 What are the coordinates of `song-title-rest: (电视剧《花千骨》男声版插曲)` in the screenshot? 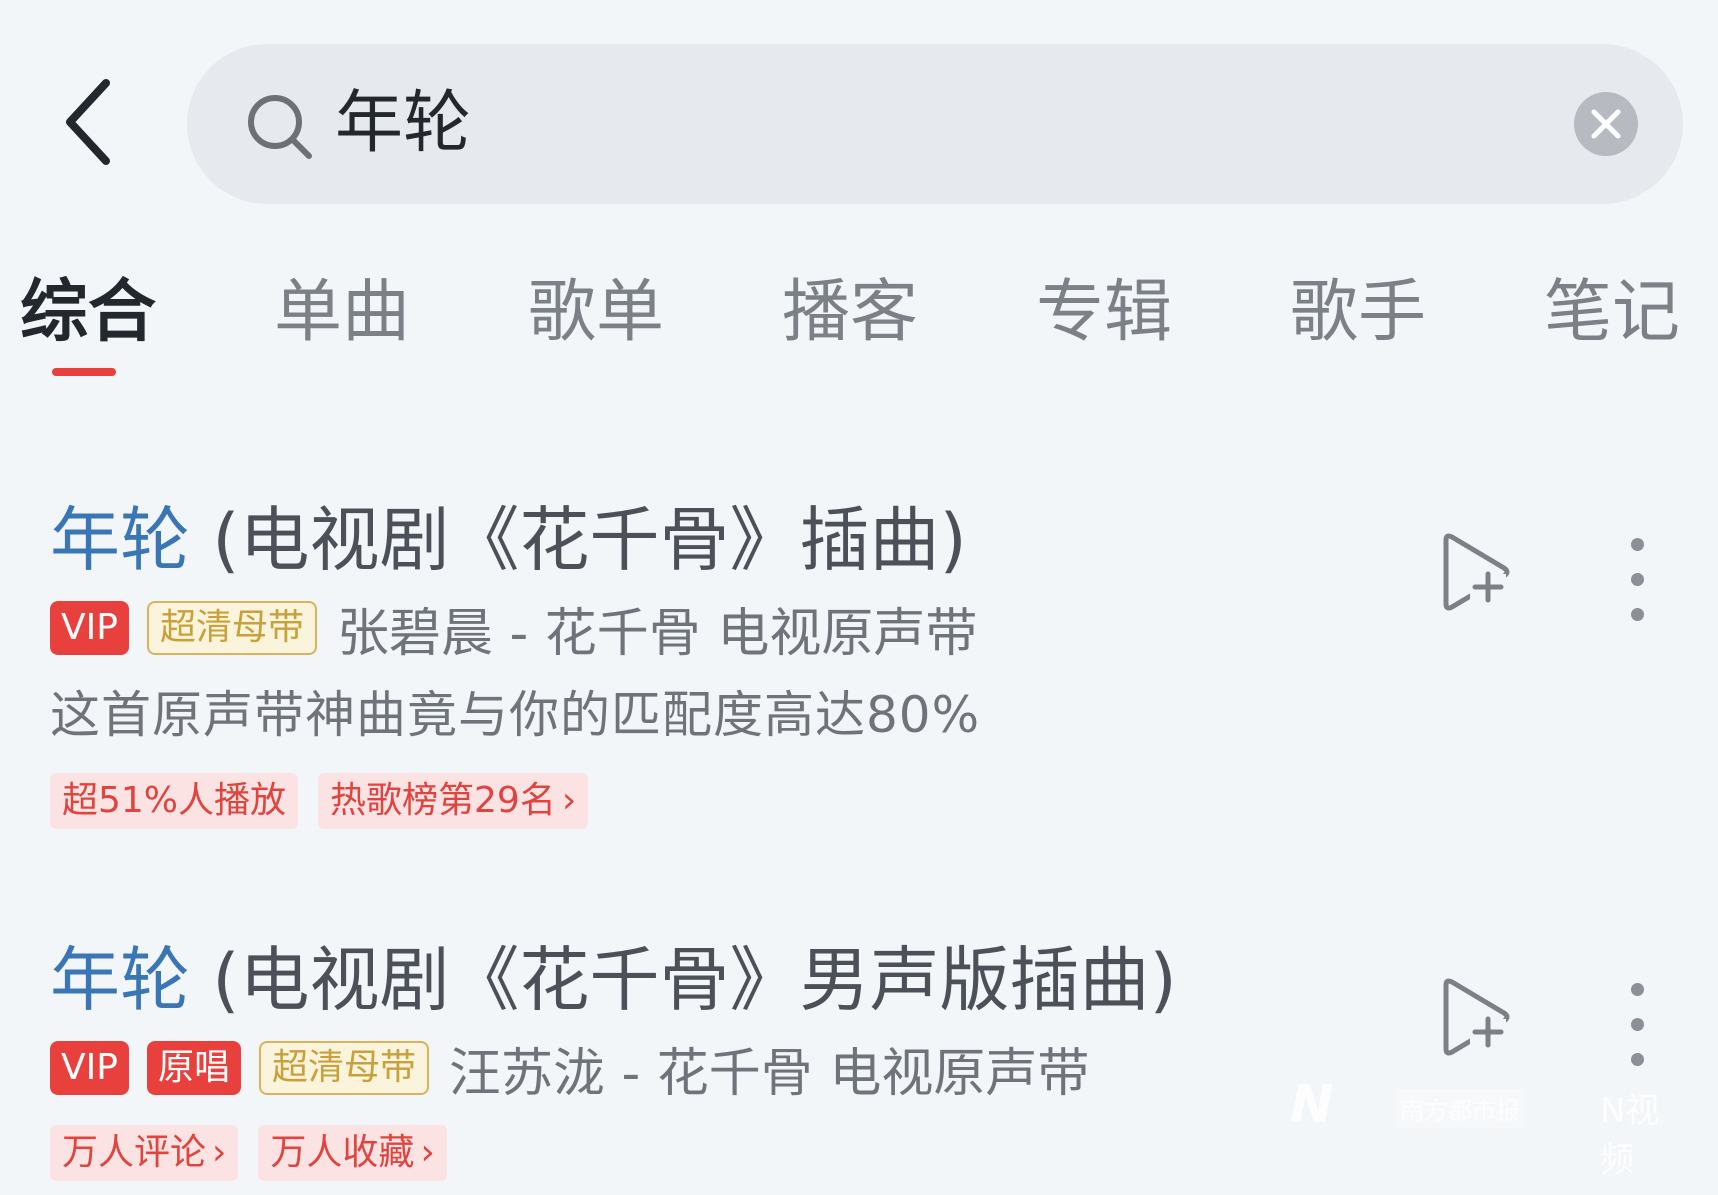 It's located at (683, 980).